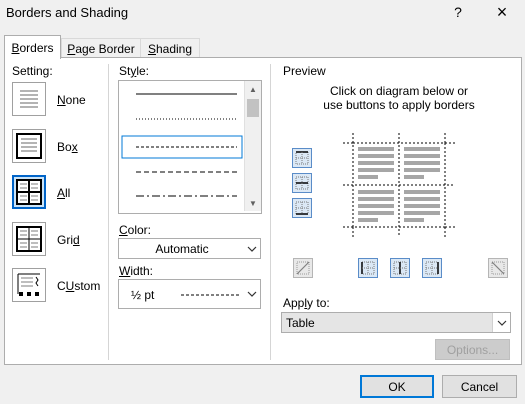 The width and height of the screenshot is (525, 404). I want to click on window-title: Borders and Shading, so click(67, 12).